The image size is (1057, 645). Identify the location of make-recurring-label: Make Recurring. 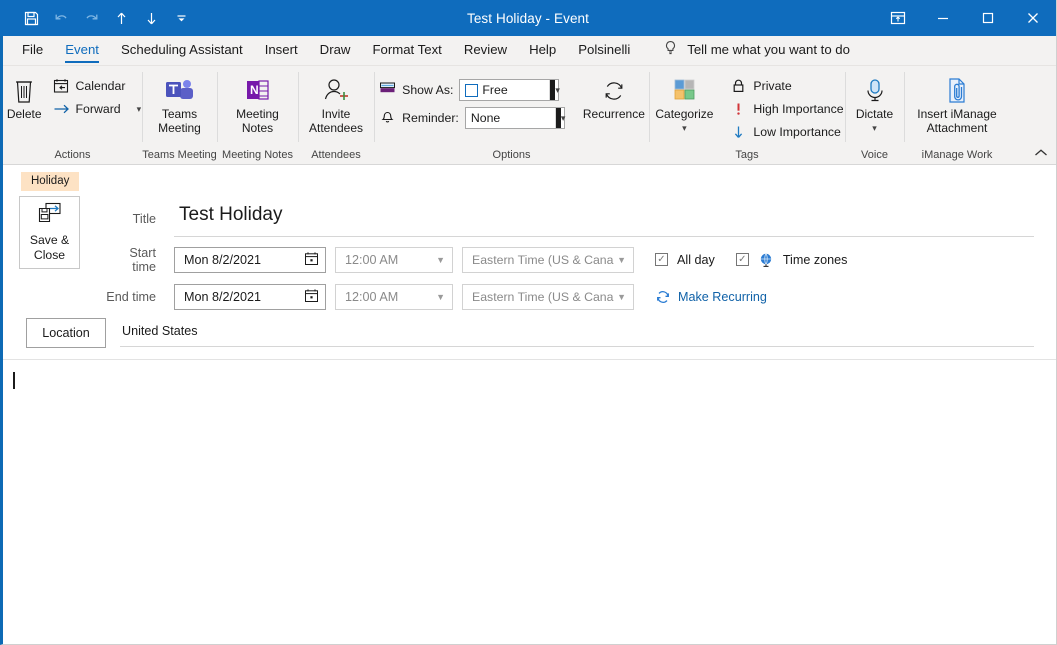
(722, 296).